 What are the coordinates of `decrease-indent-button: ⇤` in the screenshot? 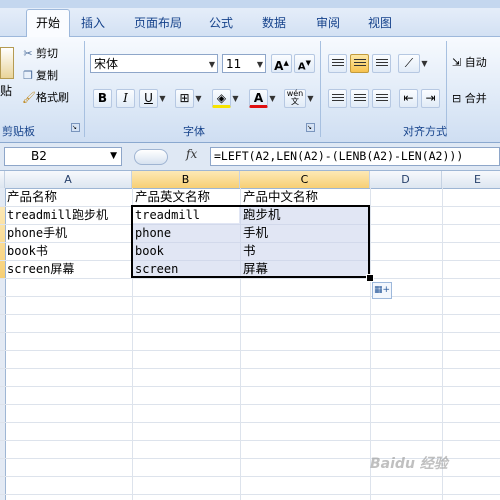 It's located at (408, 98).